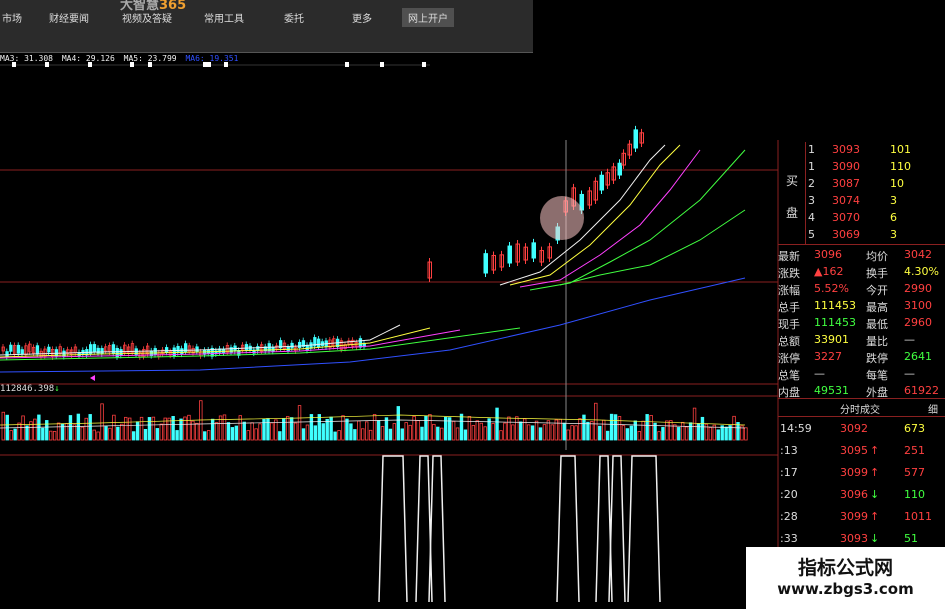  I want to click on trade-time: :13, so click(789, 450).